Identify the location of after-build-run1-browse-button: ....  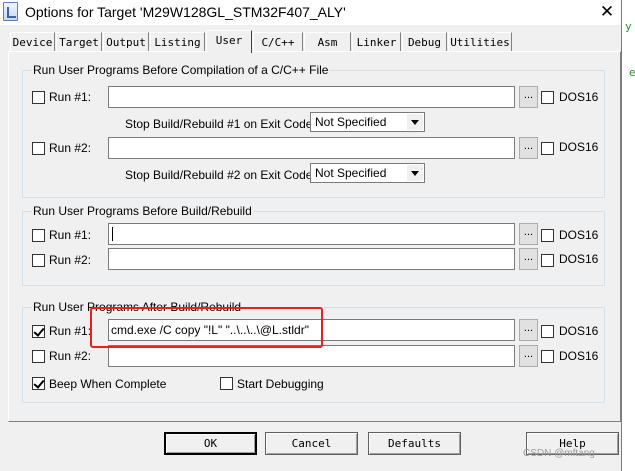
(528, 330).